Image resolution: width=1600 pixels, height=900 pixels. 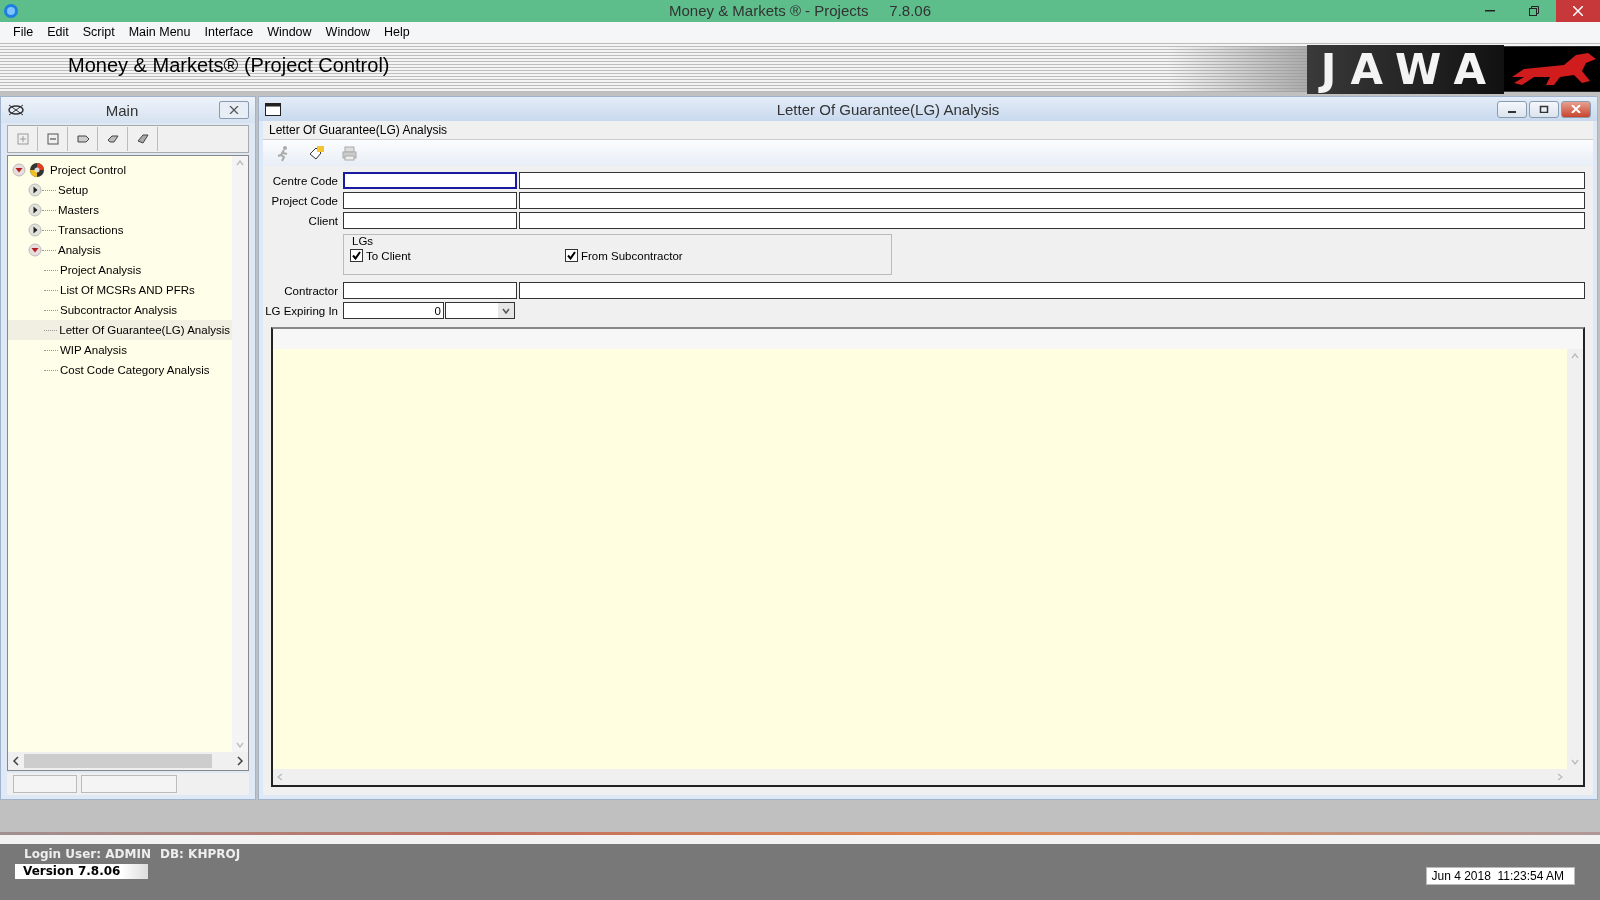 I want to click on group-title: LGs, so click(x=363, y=241).